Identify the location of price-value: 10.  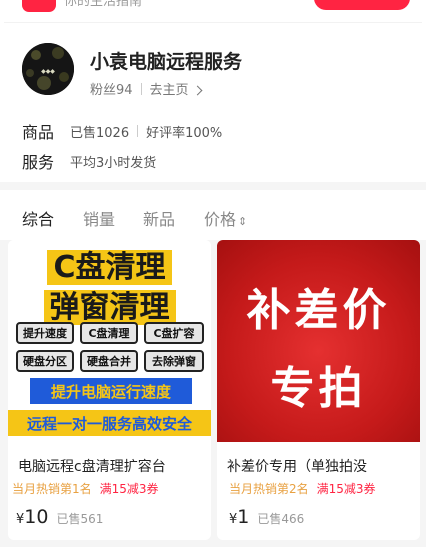
(36, 517).